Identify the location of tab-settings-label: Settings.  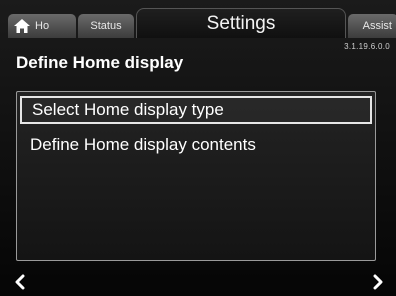
(241, 23).